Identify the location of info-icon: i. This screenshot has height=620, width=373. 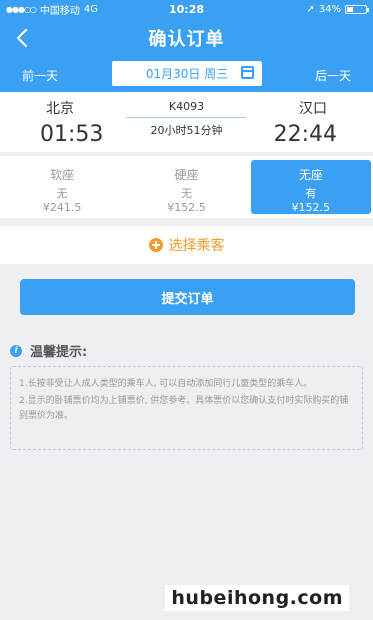
(16, 350).